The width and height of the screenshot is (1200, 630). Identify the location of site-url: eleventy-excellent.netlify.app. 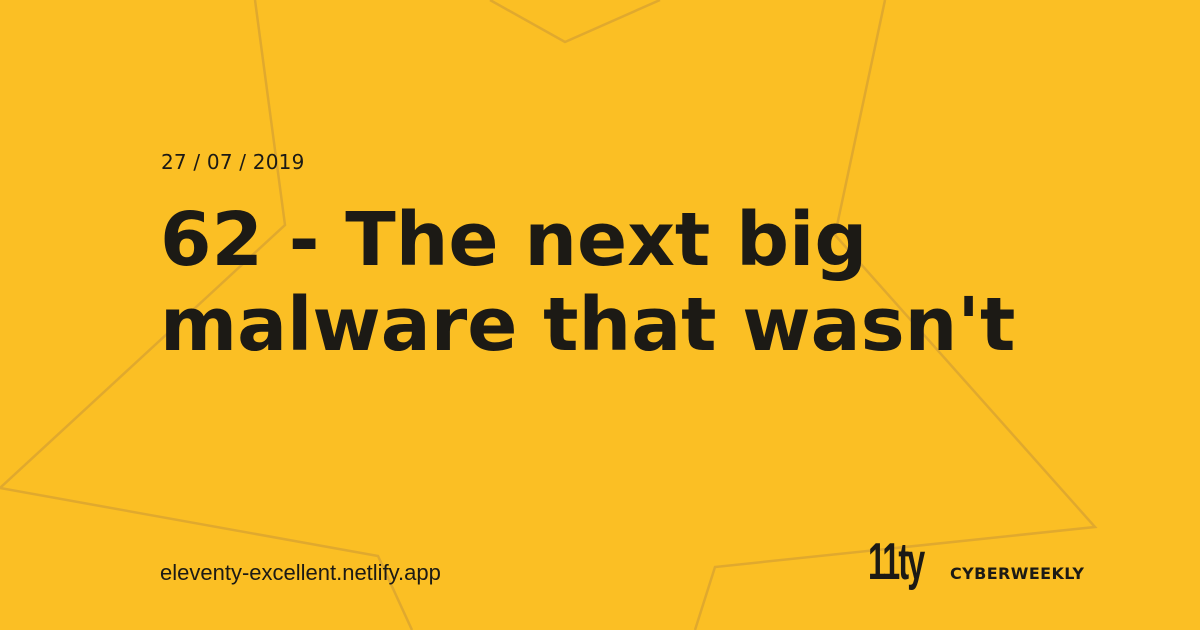
(300, 572).